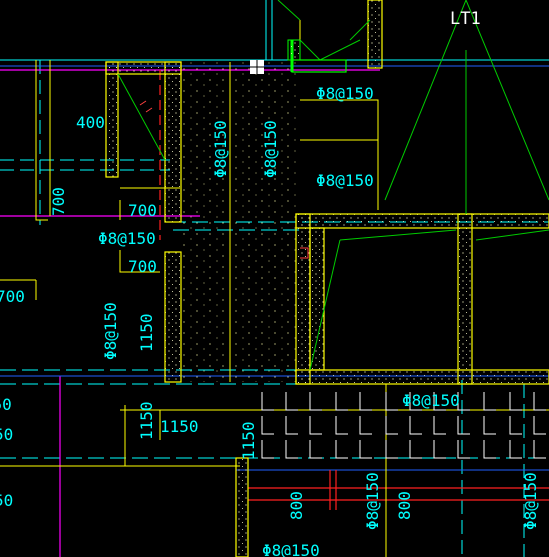  Describe the element at coordinates (179, 426) in the screenshot. I see `dim-1150-horizontal: 1150` at that location.